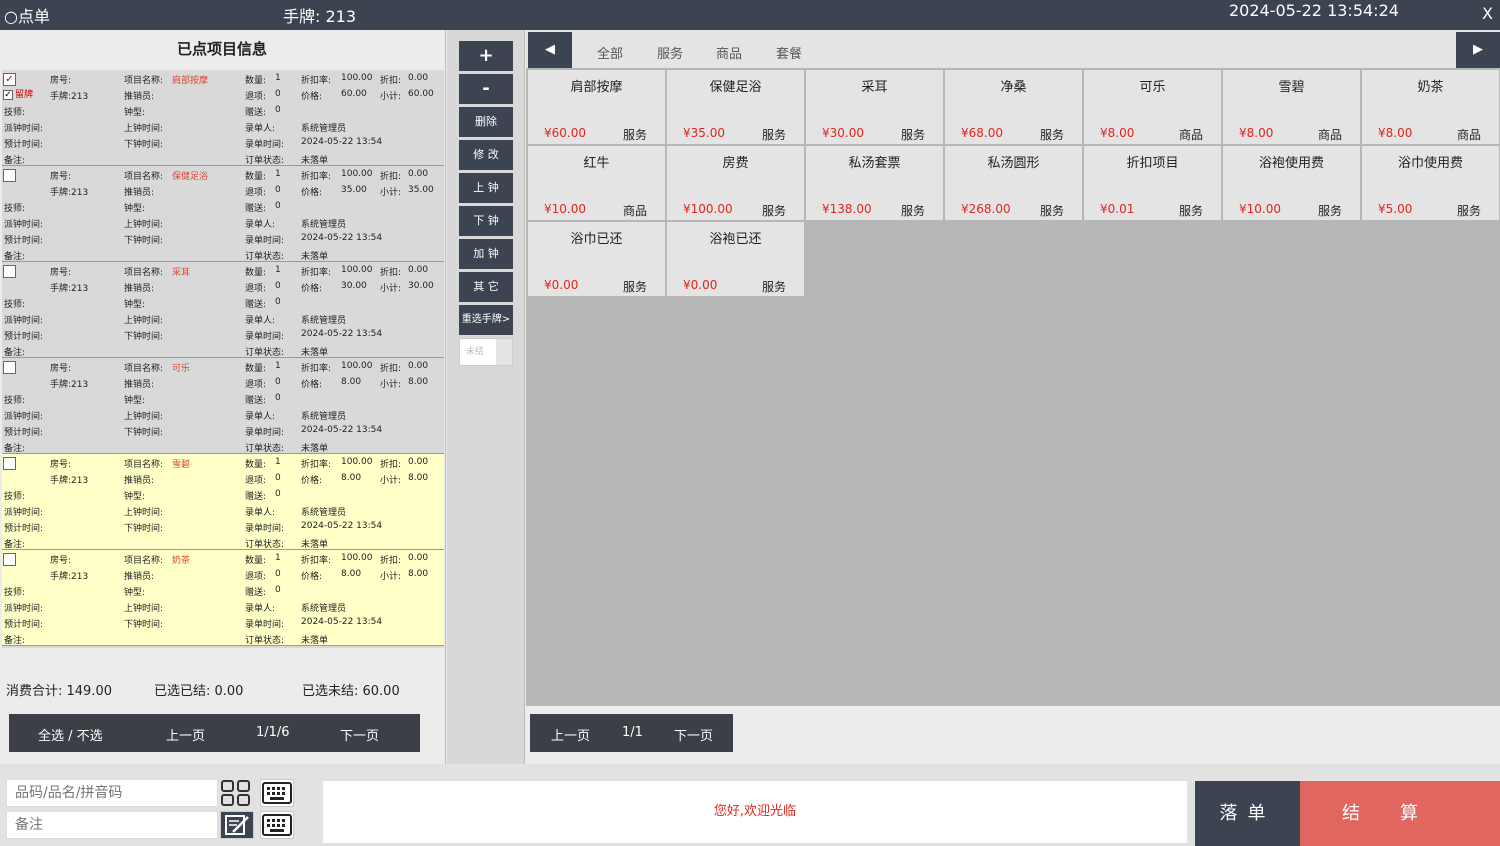 The image size is (1500, 846). What do you see at coordinates (1291, 107) in the screenshot?
I see `product-tile: 雪碧 ¥8.00 商品` at bounding box center [1291, 107].